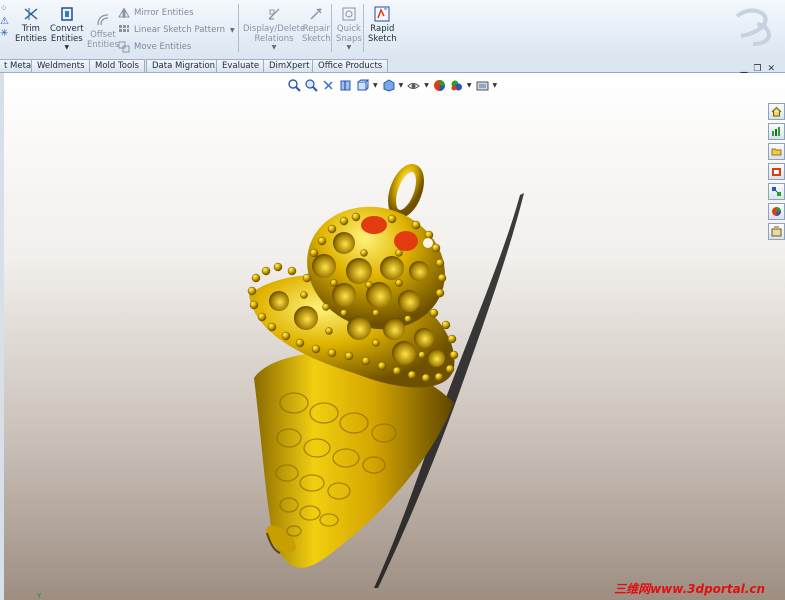 The width and height of the screenshot is (785, 600). What do you see at coordinates (274, 14) in the screenshot?
I see `relations-icon` at bounding box center [274, 14].